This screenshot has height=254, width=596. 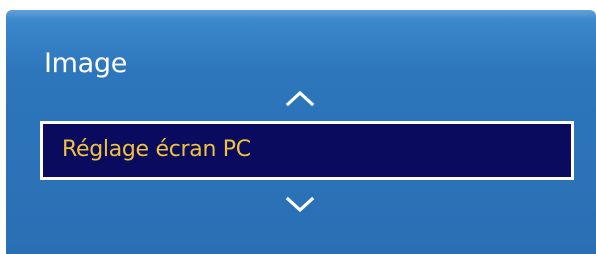 I want to click on chevron-down-icon, so click(x=300, y=205).